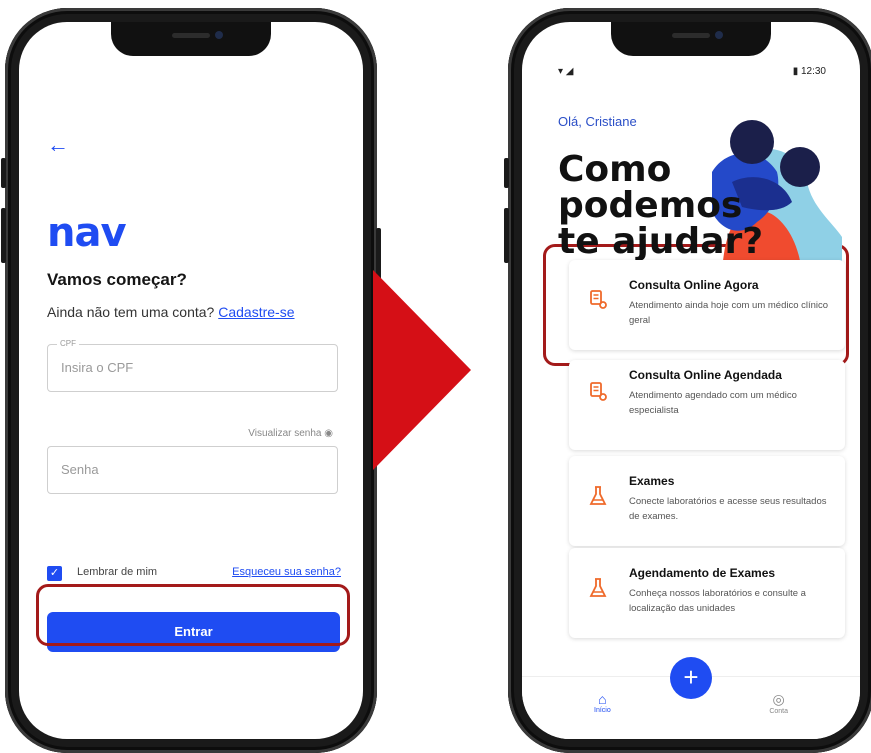 The width and height of the screenshot is (871, 753). I want to click on transition-arrow-icon, so click(422, 370).